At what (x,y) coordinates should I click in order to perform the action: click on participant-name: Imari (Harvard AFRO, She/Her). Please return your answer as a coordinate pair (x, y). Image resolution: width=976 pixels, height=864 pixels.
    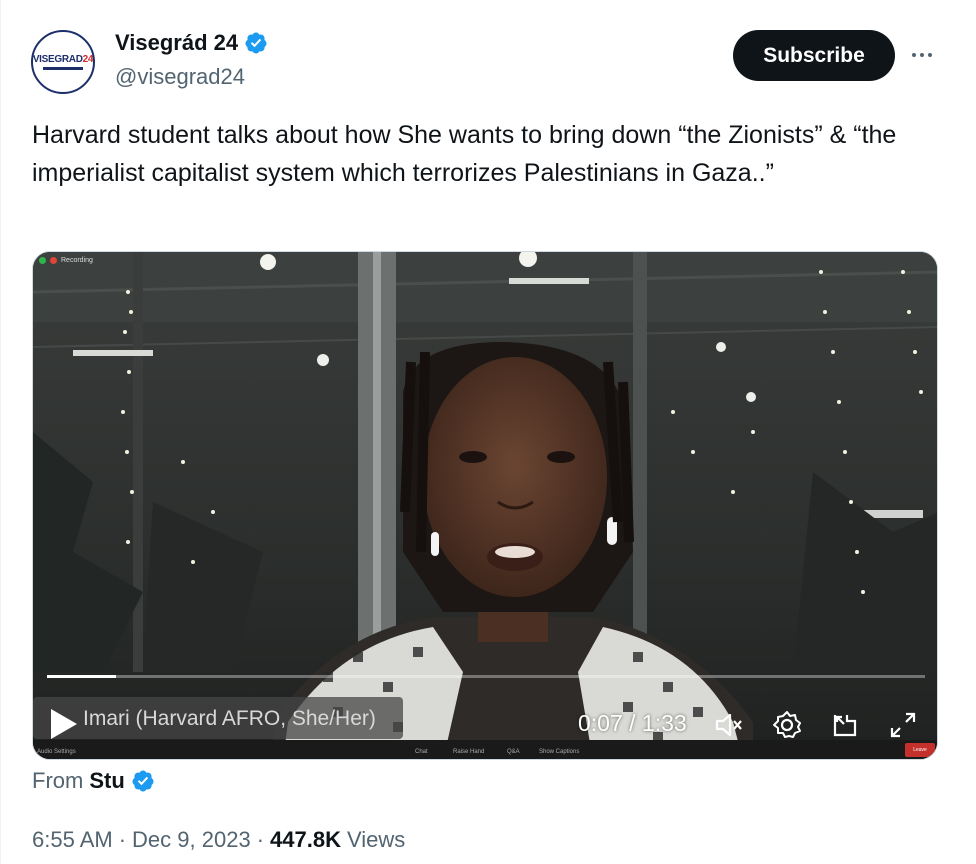
    Looking at the image, I should click on (229, 718).